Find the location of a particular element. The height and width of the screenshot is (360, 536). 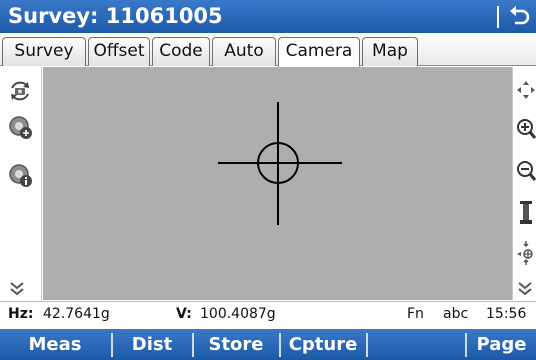

v-label: V: is located at coordinates (184, 314).